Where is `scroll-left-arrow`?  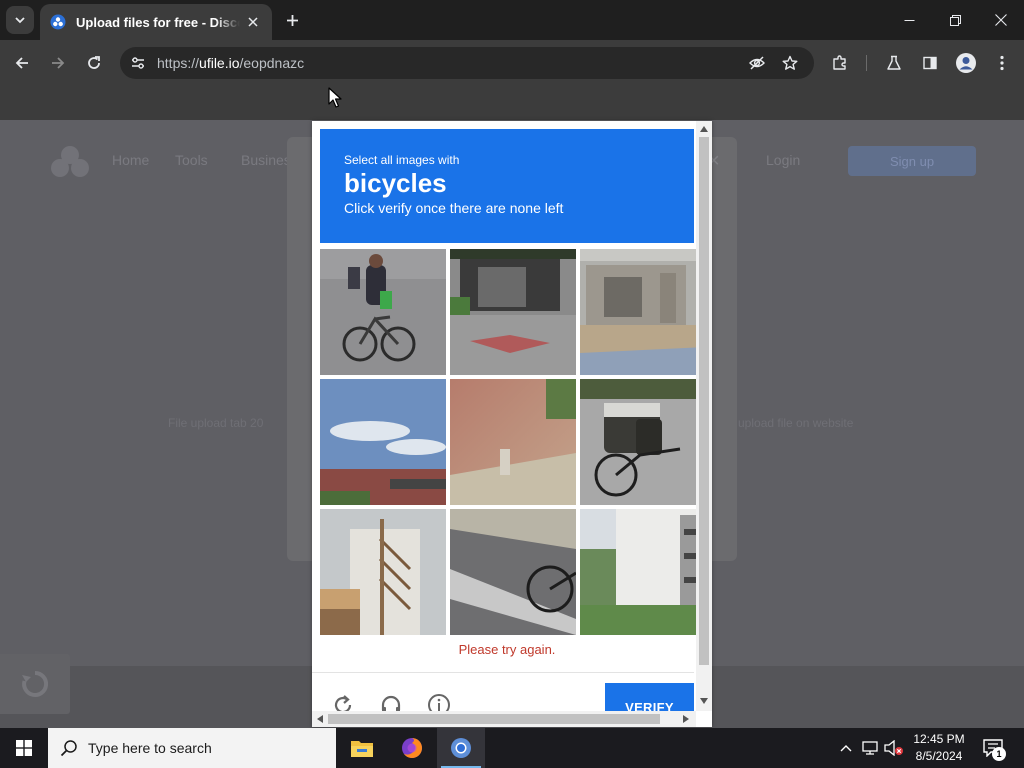 scroll-left-arrow is located at coordinates (320, 719).